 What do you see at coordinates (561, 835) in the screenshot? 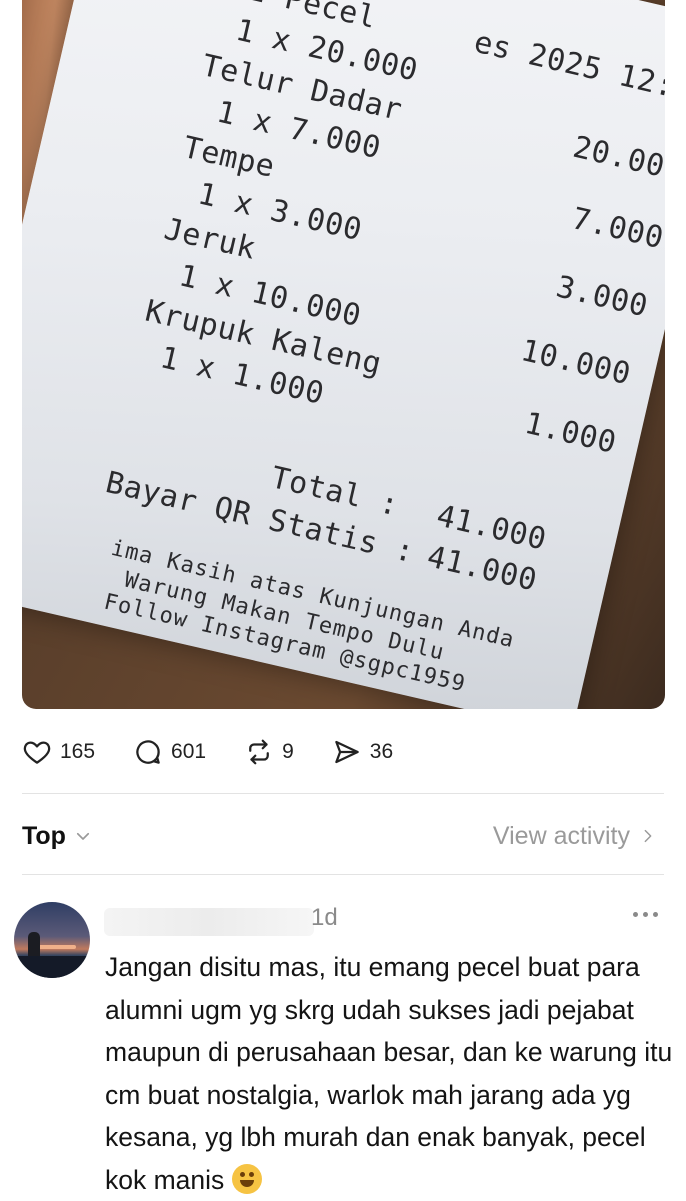
I see `view-activity-label: View activity` at bounding box center [561, 835].